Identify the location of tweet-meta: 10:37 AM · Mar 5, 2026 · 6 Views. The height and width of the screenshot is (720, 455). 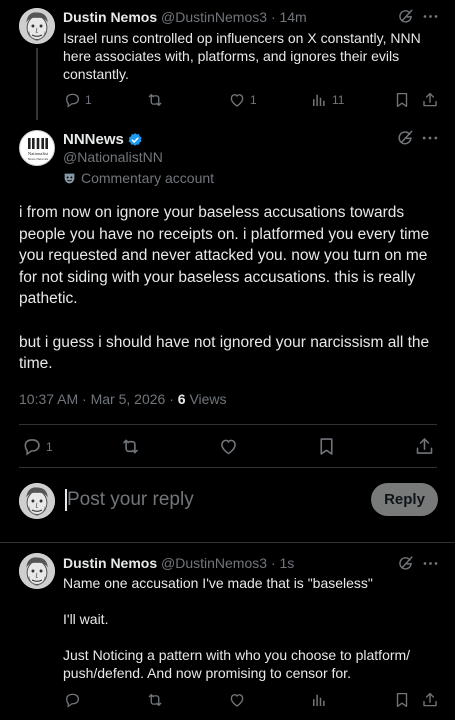
(123, 399).